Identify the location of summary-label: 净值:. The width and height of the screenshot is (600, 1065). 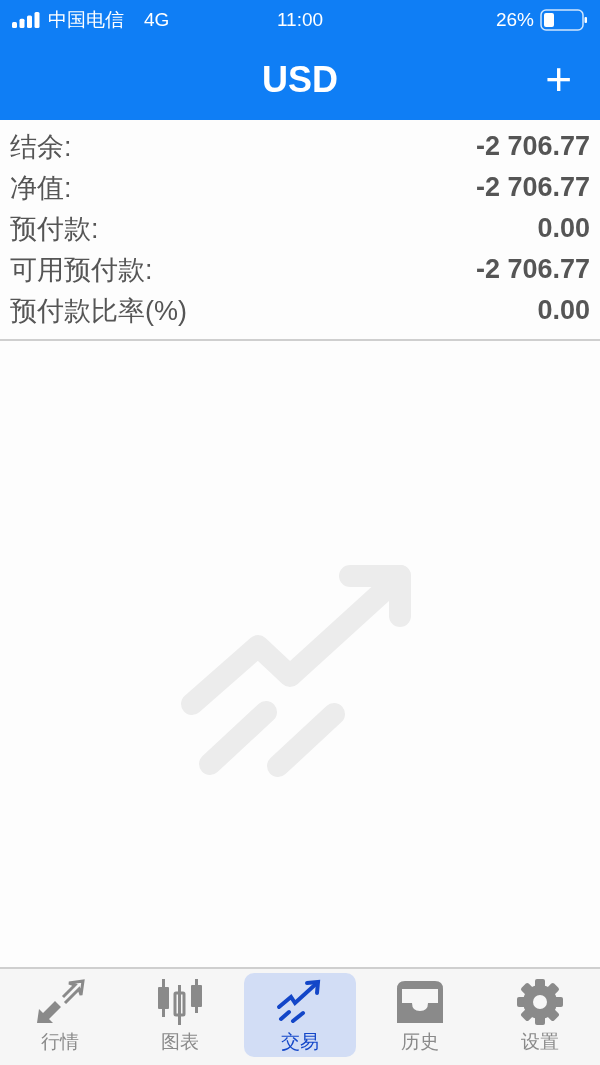
(41, 188).